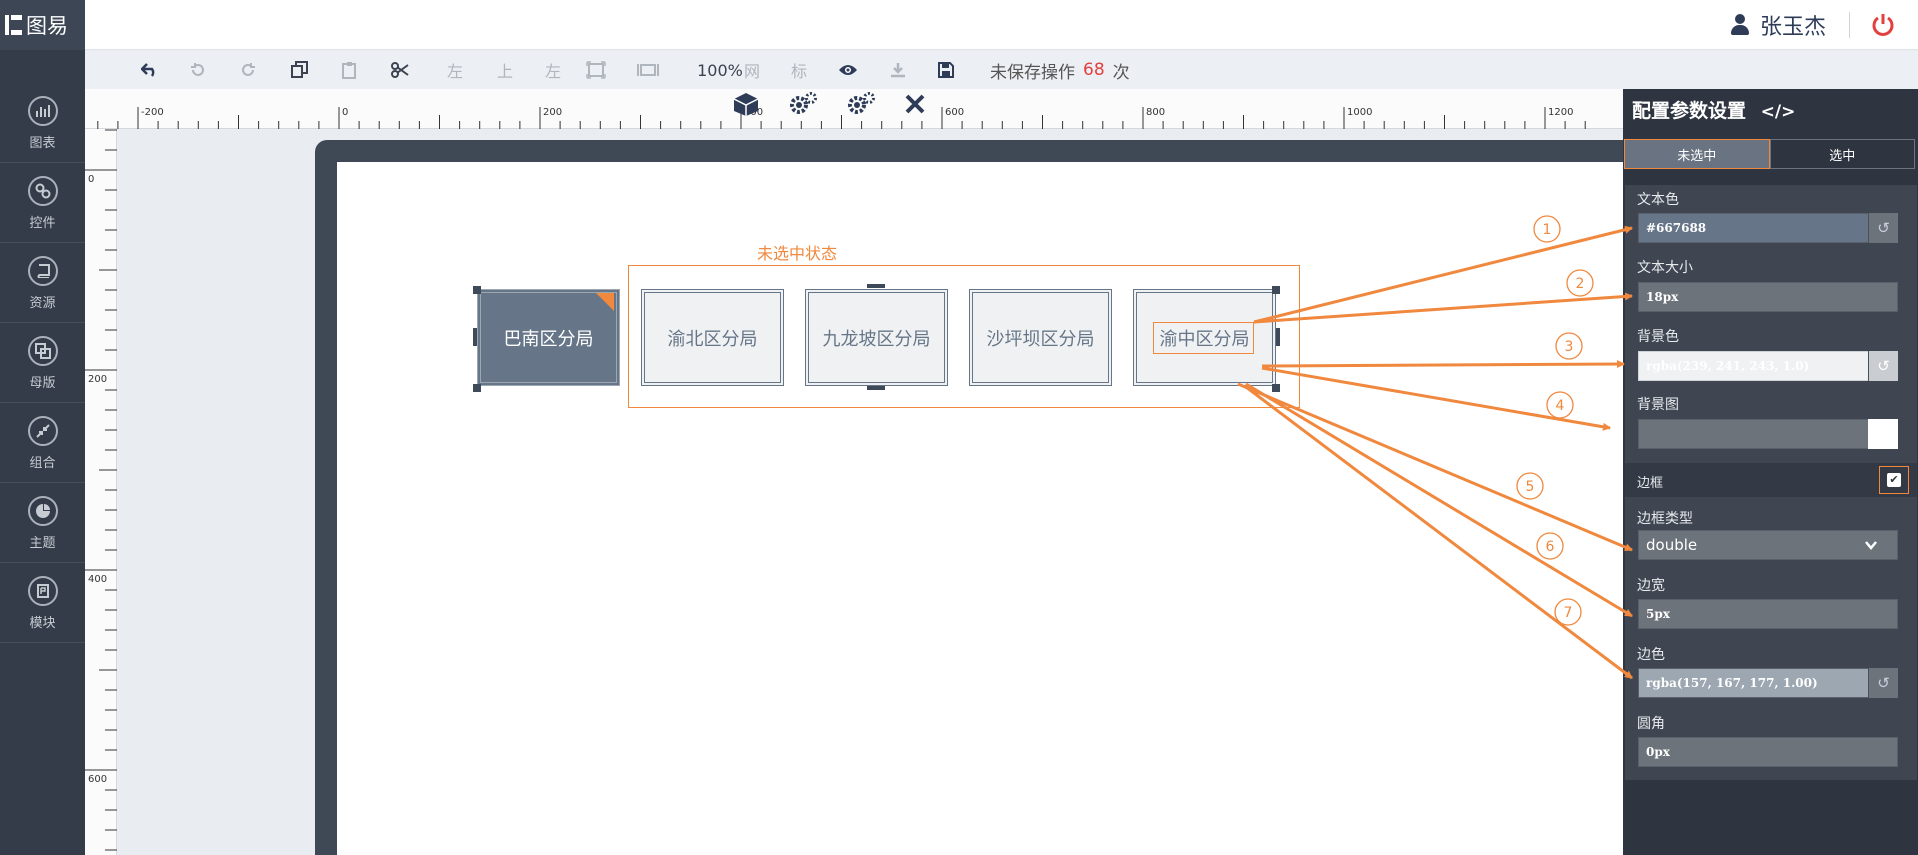 Image resolution: width=1918 pixels, height=855 pixels. What do you see at coordinates (42, 524) in the screenshot?
I see `sidebar-item-theme: 主题` at bounding box center [42, 524].